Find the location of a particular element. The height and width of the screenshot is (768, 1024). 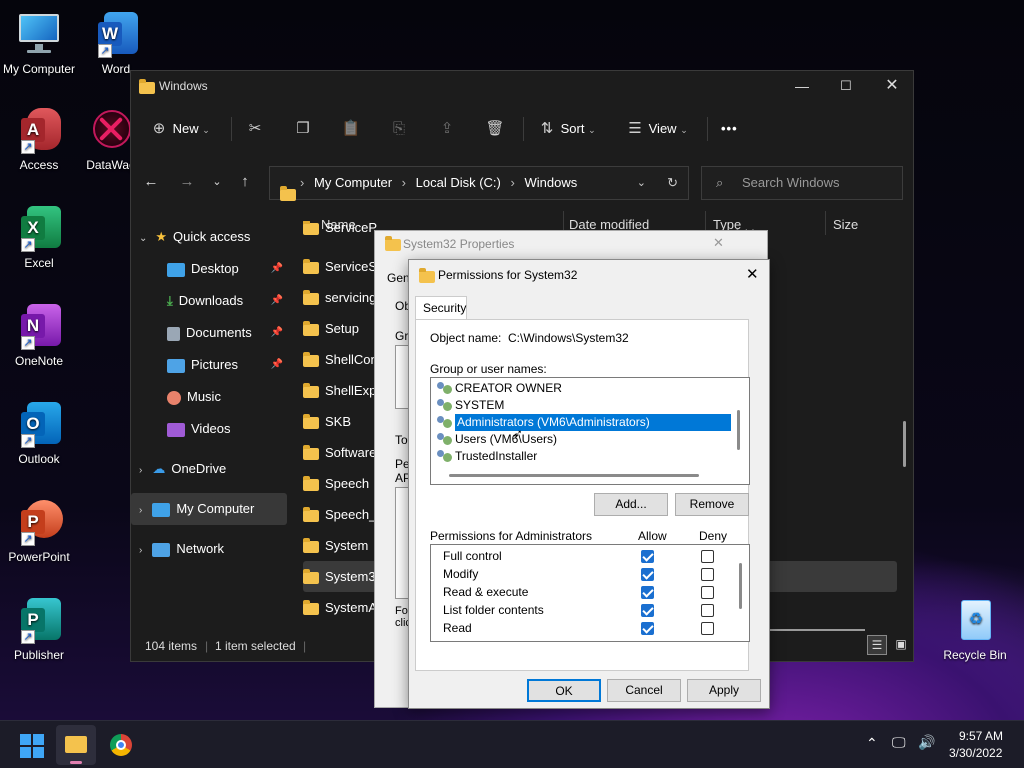

up-button: ↑ is located at coordinates (245, 182).